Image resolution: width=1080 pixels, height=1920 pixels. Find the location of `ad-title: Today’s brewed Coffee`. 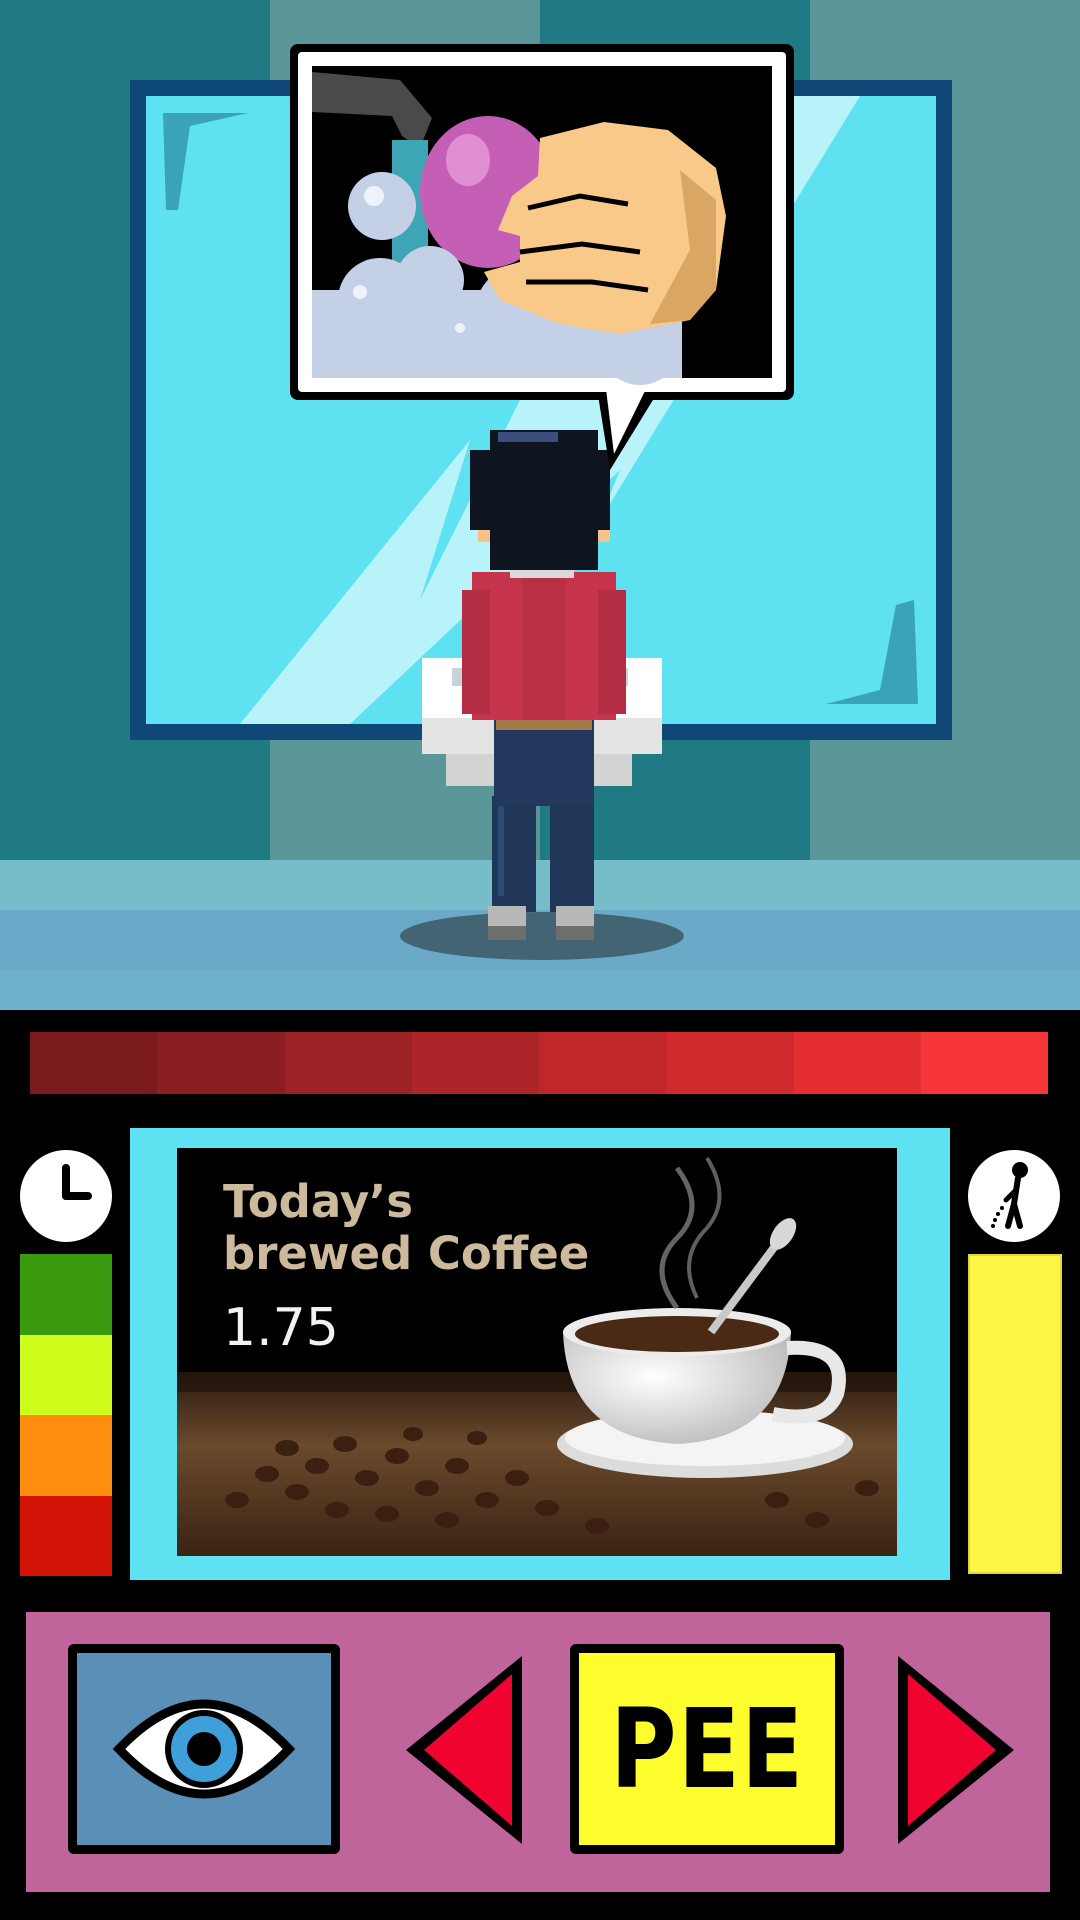

ad-title: Today’s brewed Coffee is located at coordinates (406, 1227).